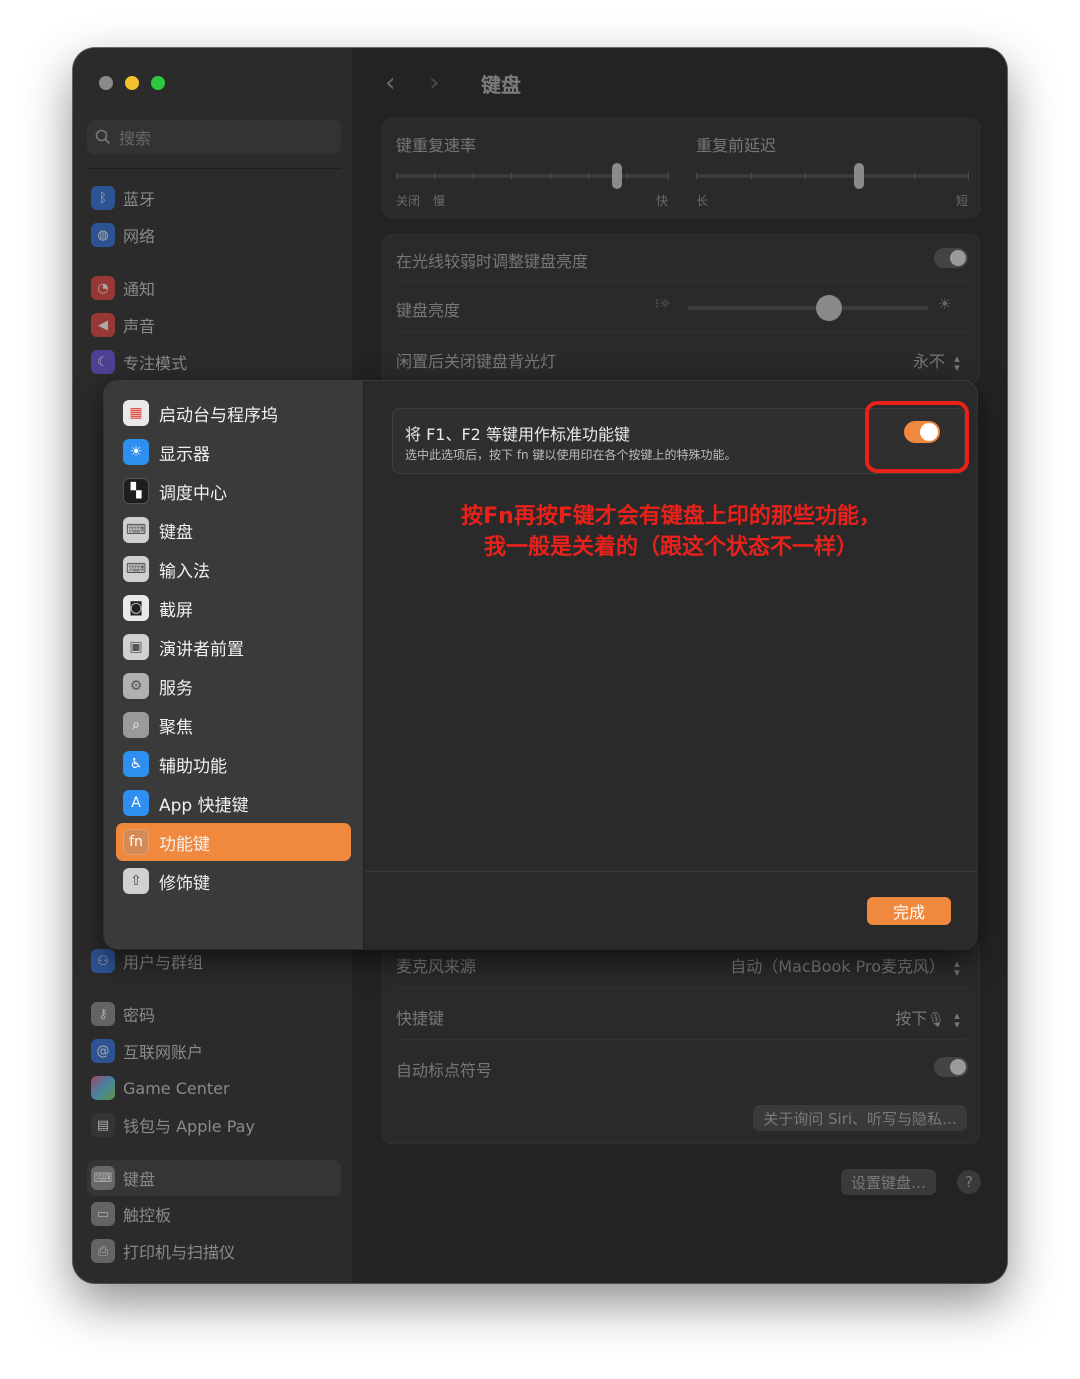 This screenshot has width=1080, height=1379. Describe the element at coordinates (492, 261) in the screenshot. I see `low-light-label: 在光线较弱时调整键盘亮度` at that location.